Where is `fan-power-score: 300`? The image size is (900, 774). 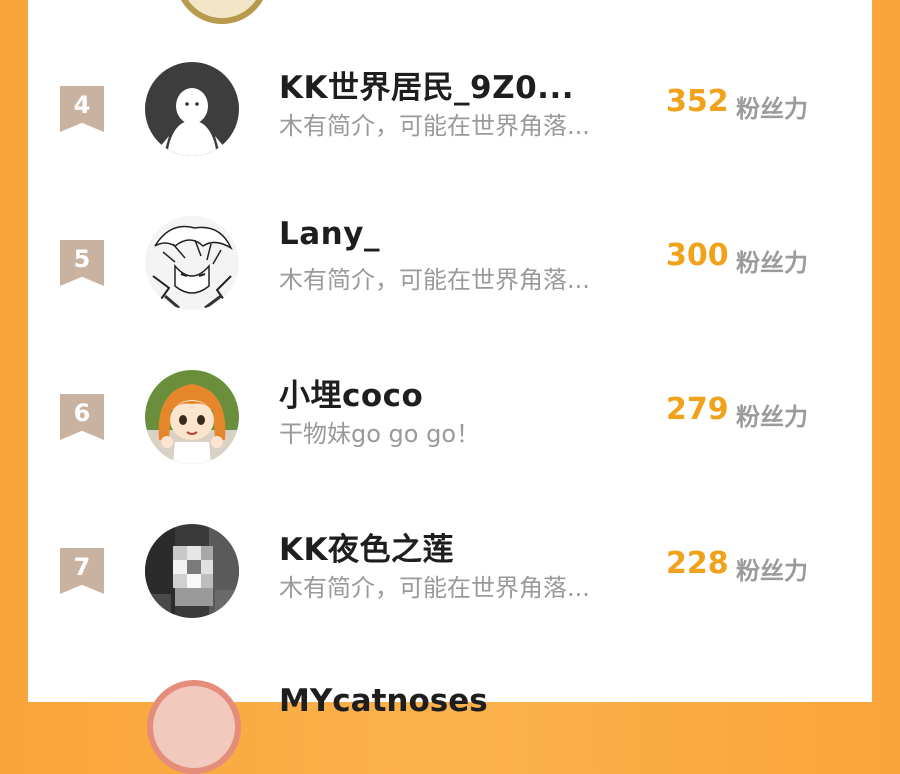
fan-power-score: 300 is located at coordinates (697, 255).